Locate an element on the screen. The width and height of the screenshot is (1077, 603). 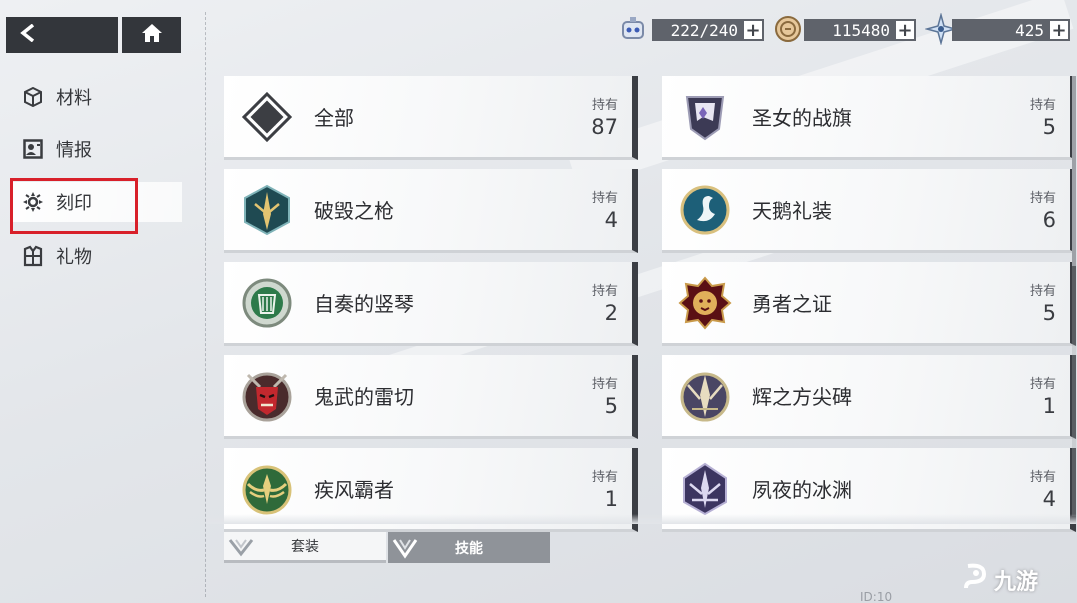
stamina-counter: 222/240 + is located at coordinates (708, 30).